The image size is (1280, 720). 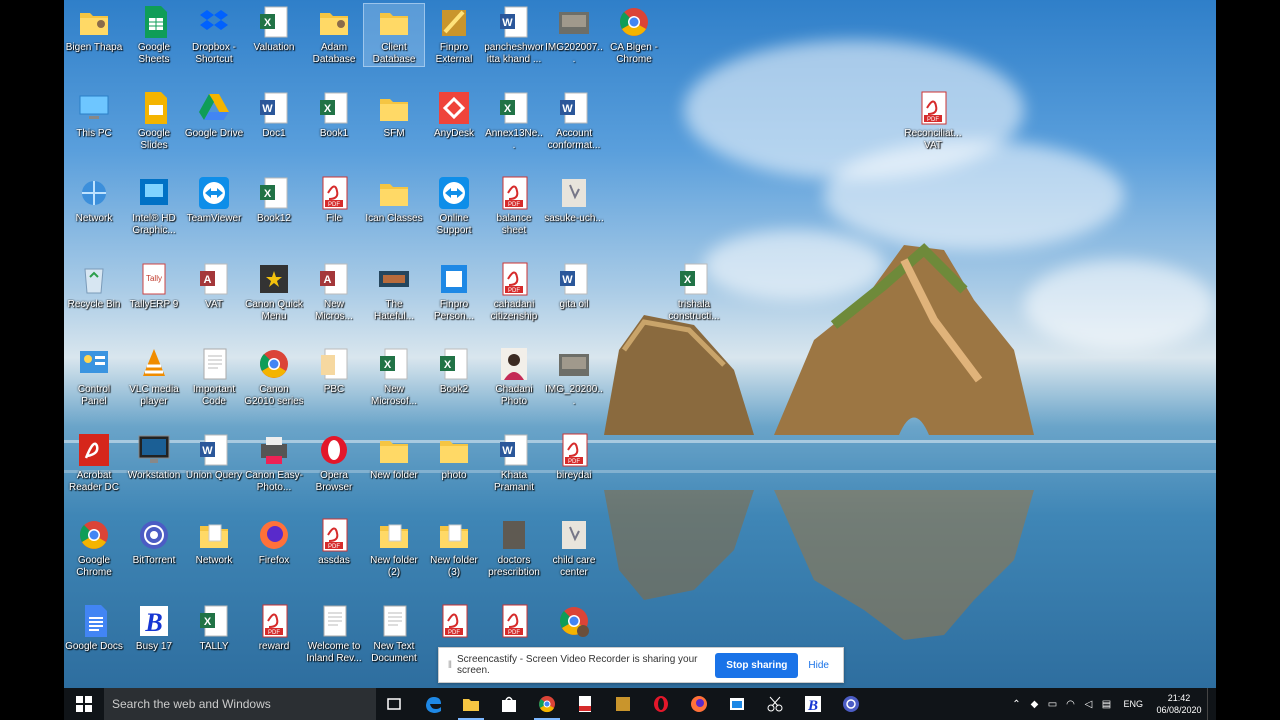 I want to click on taskbar-opera-button, so click(x=661, y=704).